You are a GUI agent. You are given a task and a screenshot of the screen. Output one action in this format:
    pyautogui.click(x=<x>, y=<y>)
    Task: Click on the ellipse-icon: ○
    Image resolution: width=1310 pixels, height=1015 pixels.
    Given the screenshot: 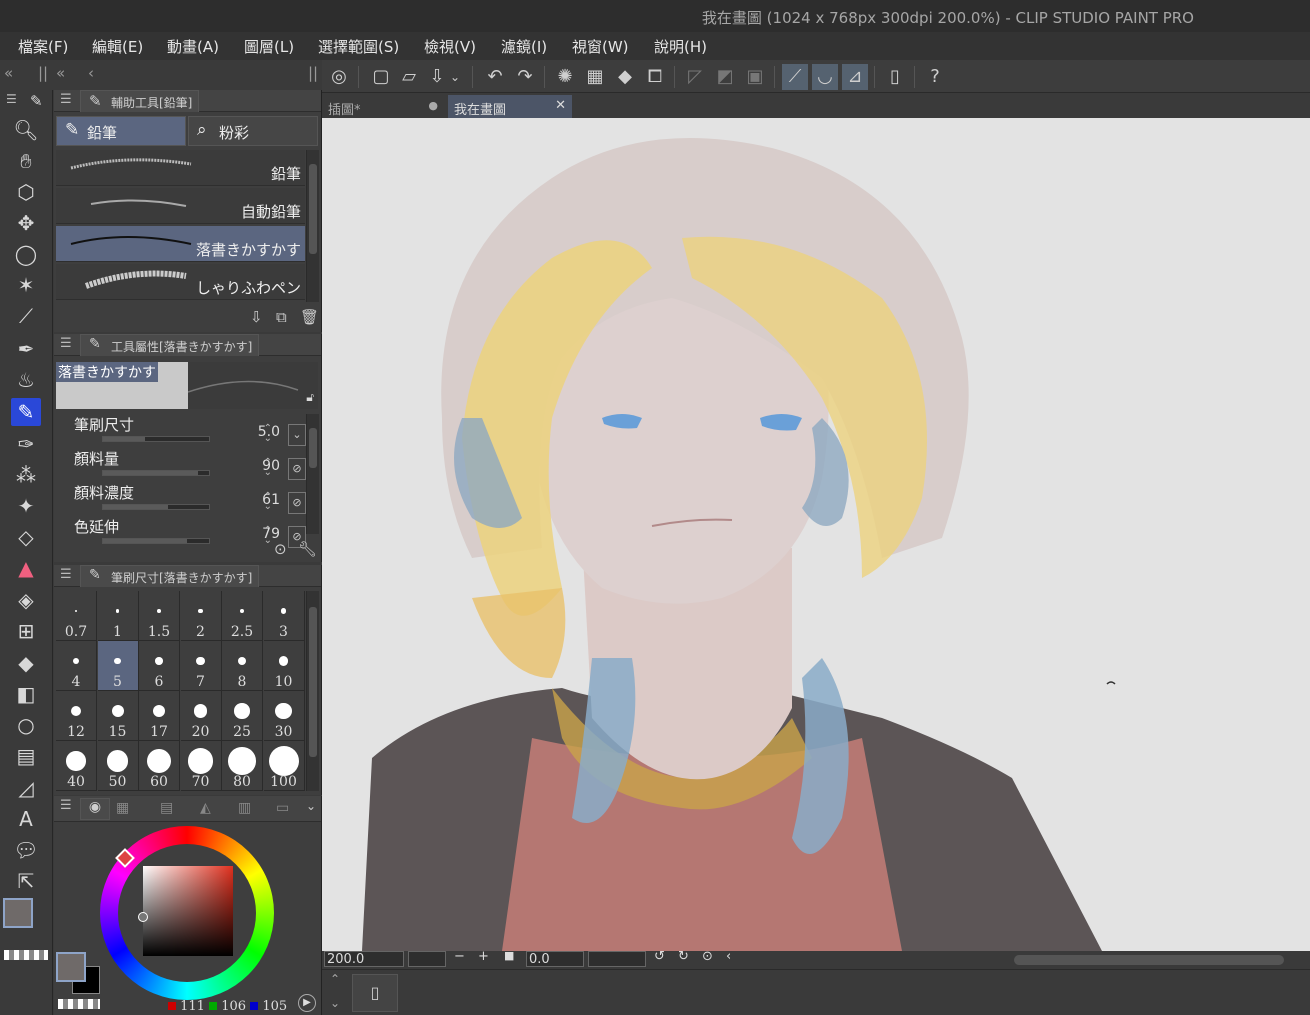 What is the action you would take?
    pyautogui.click(x=26, y=725)
    